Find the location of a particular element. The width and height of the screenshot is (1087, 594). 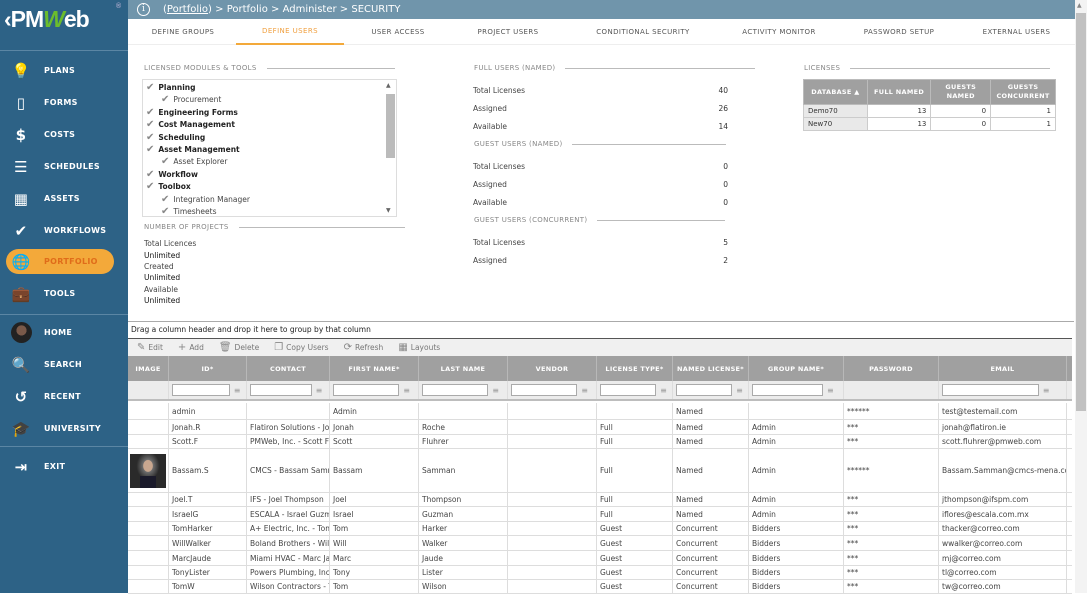

module-item: ✔ Asset Explorer is located at coordinates (194, 161).